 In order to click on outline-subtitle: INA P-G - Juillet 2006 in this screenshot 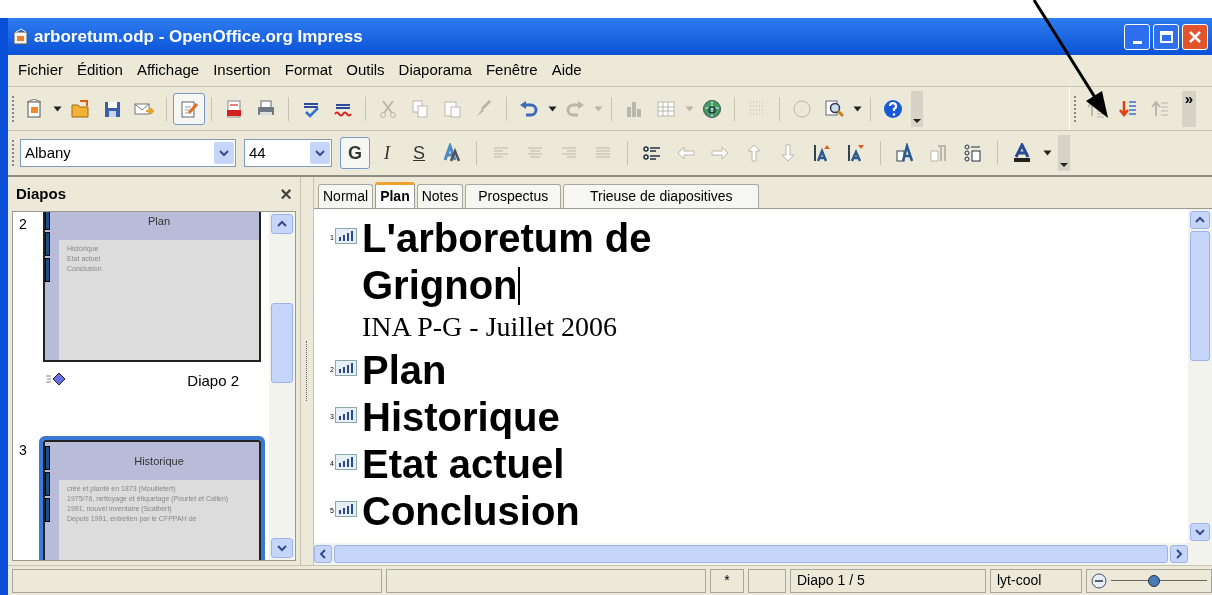, I will do `click(490, 327)`.